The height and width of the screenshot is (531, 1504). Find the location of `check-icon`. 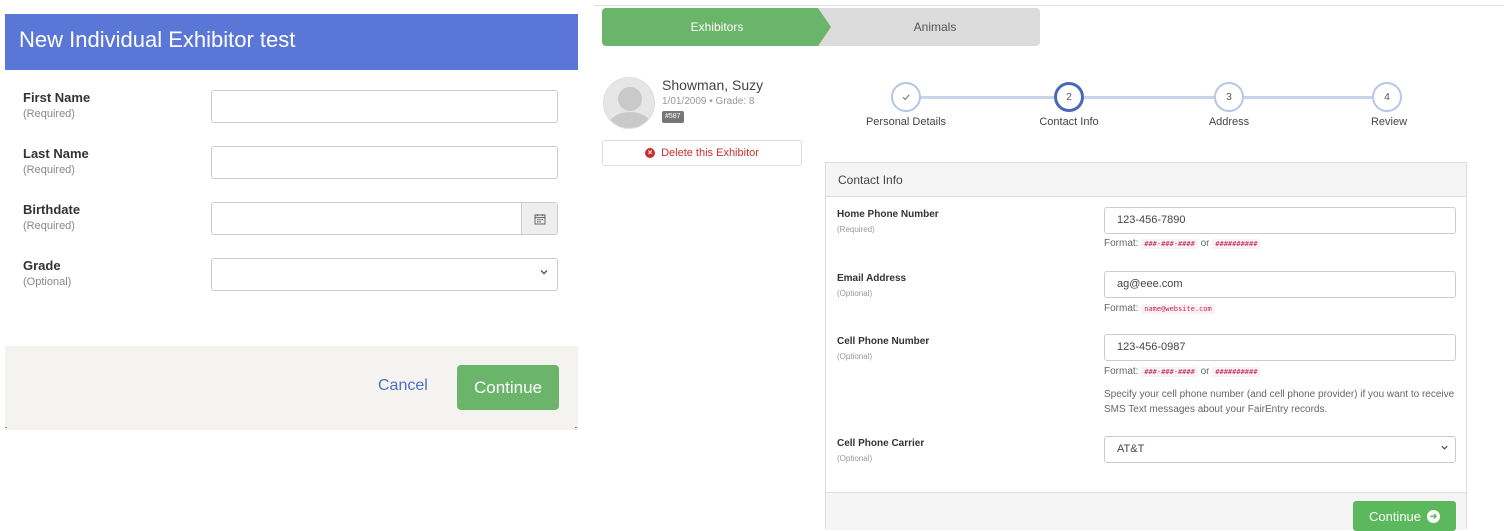

check-icon is located at coordinates (906, 97).